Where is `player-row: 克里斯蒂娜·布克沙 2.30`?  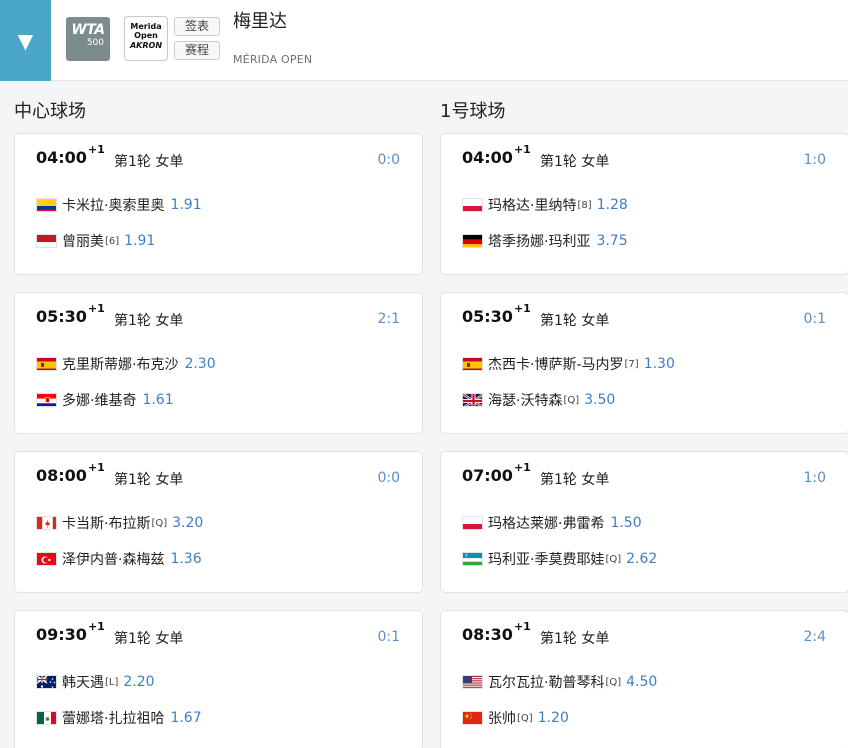 player-row: 克里斯蒂娜·布克沙 2.30 is located at coordinates (126, 364).